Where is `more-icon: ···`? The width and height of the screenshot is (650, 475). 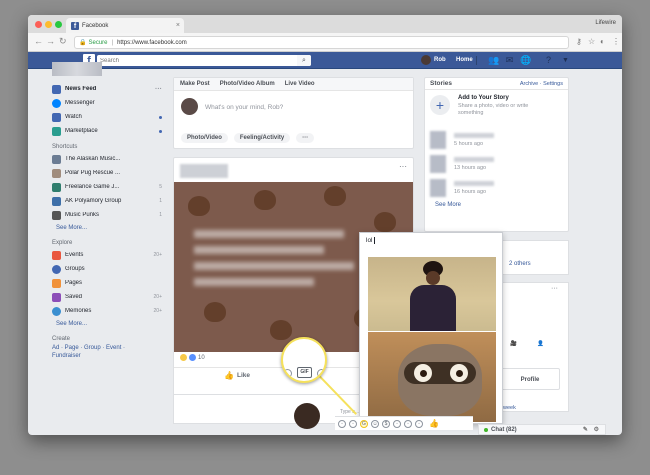 more-icon: ··· is located at coordinates (158, 89).